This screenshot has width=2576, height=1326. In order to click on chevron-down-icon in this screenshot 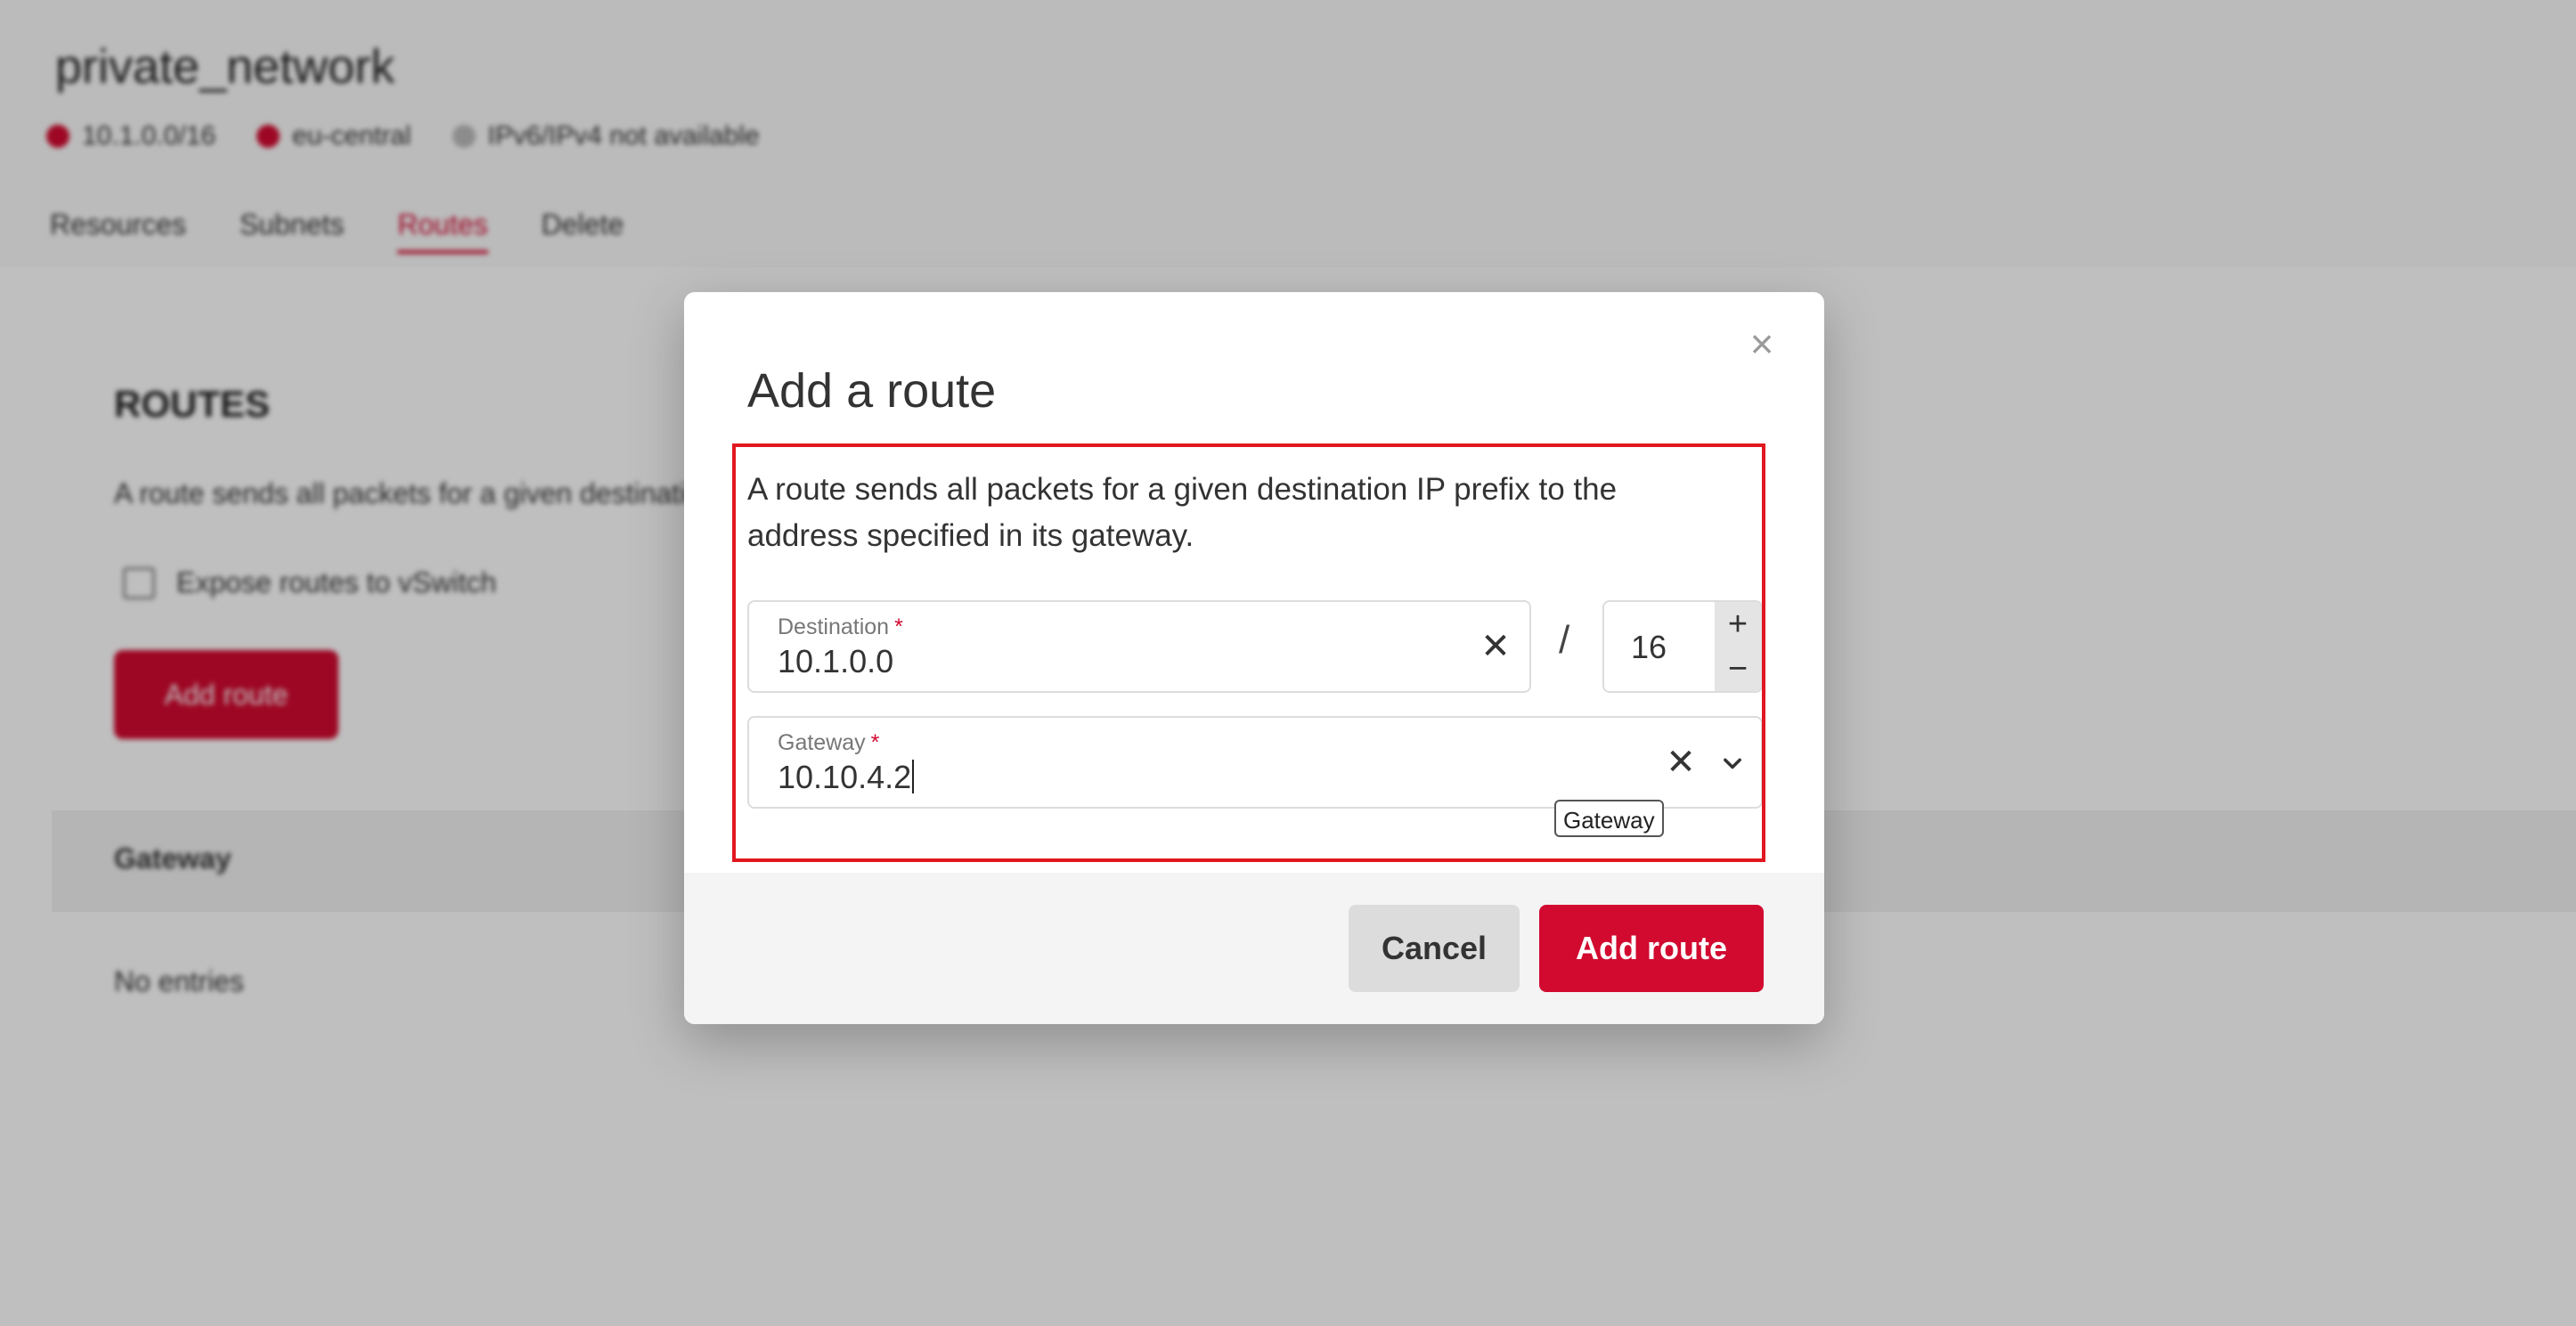, I will do `click(1733, 765)`.